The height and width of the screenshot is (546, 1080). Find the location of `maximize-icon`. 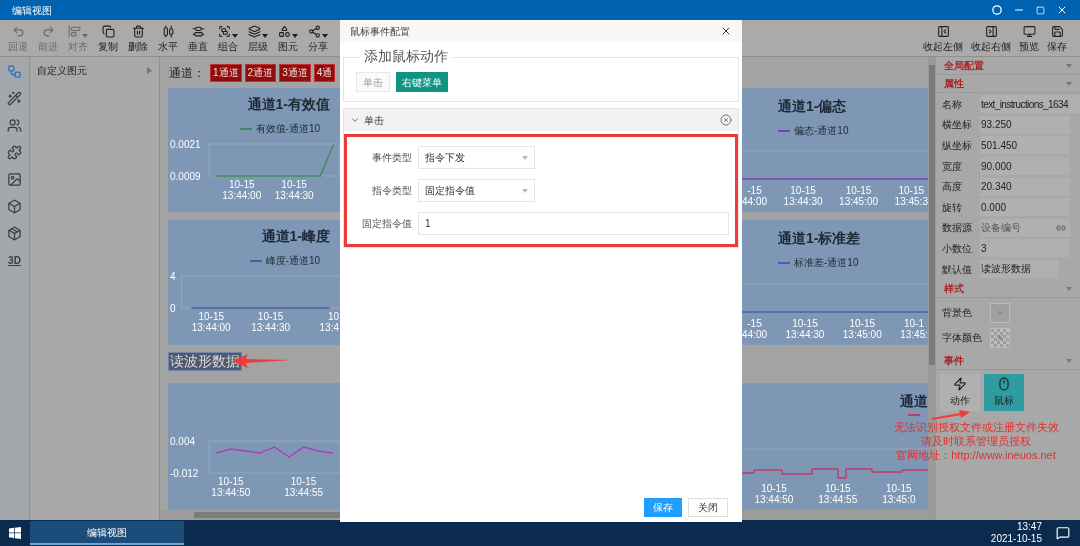

maximize-icon is located at coordinates (1040, 10).